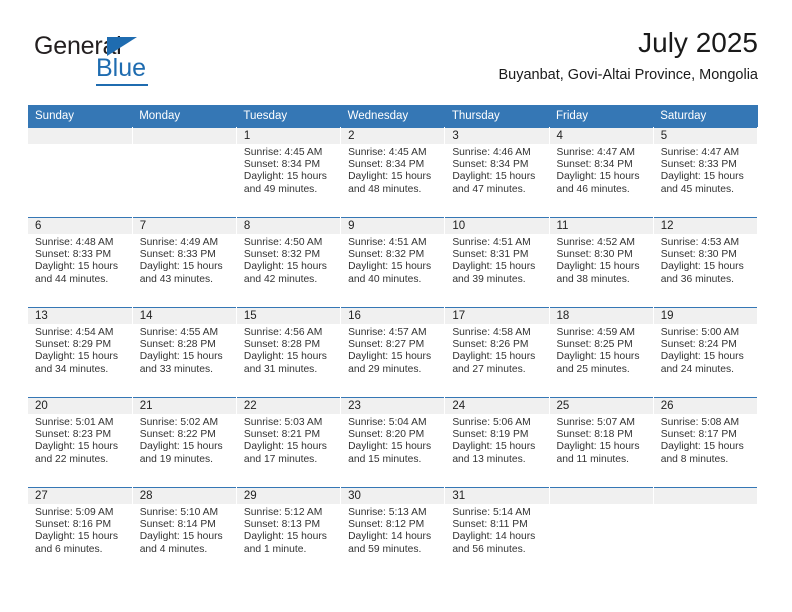 The image size is (792, 612). What do you see at coordinates (181, 363) in the screenshot?
I see `daylight-text: Daylight: 15 hours and 33 minutes.` at bounding box center [181, 363].